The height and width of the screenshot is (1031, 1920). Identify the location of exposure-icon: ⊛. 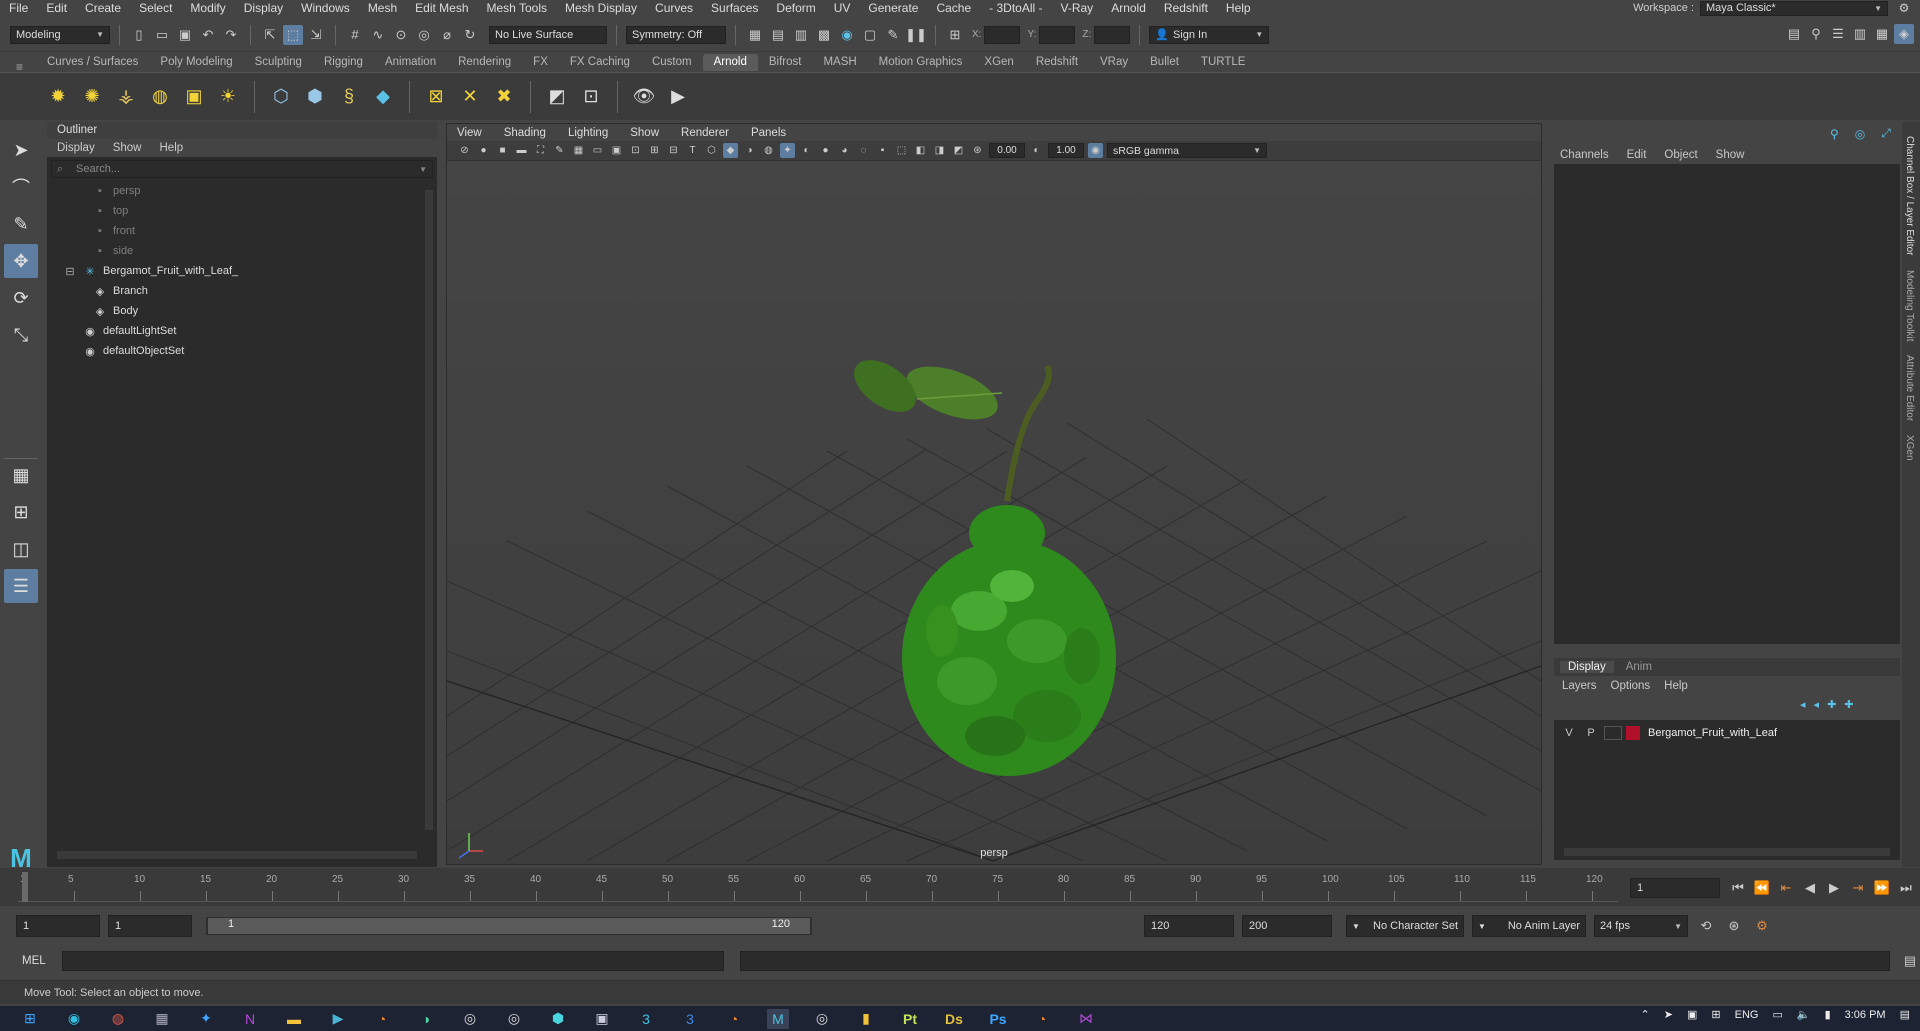
(977, 150).